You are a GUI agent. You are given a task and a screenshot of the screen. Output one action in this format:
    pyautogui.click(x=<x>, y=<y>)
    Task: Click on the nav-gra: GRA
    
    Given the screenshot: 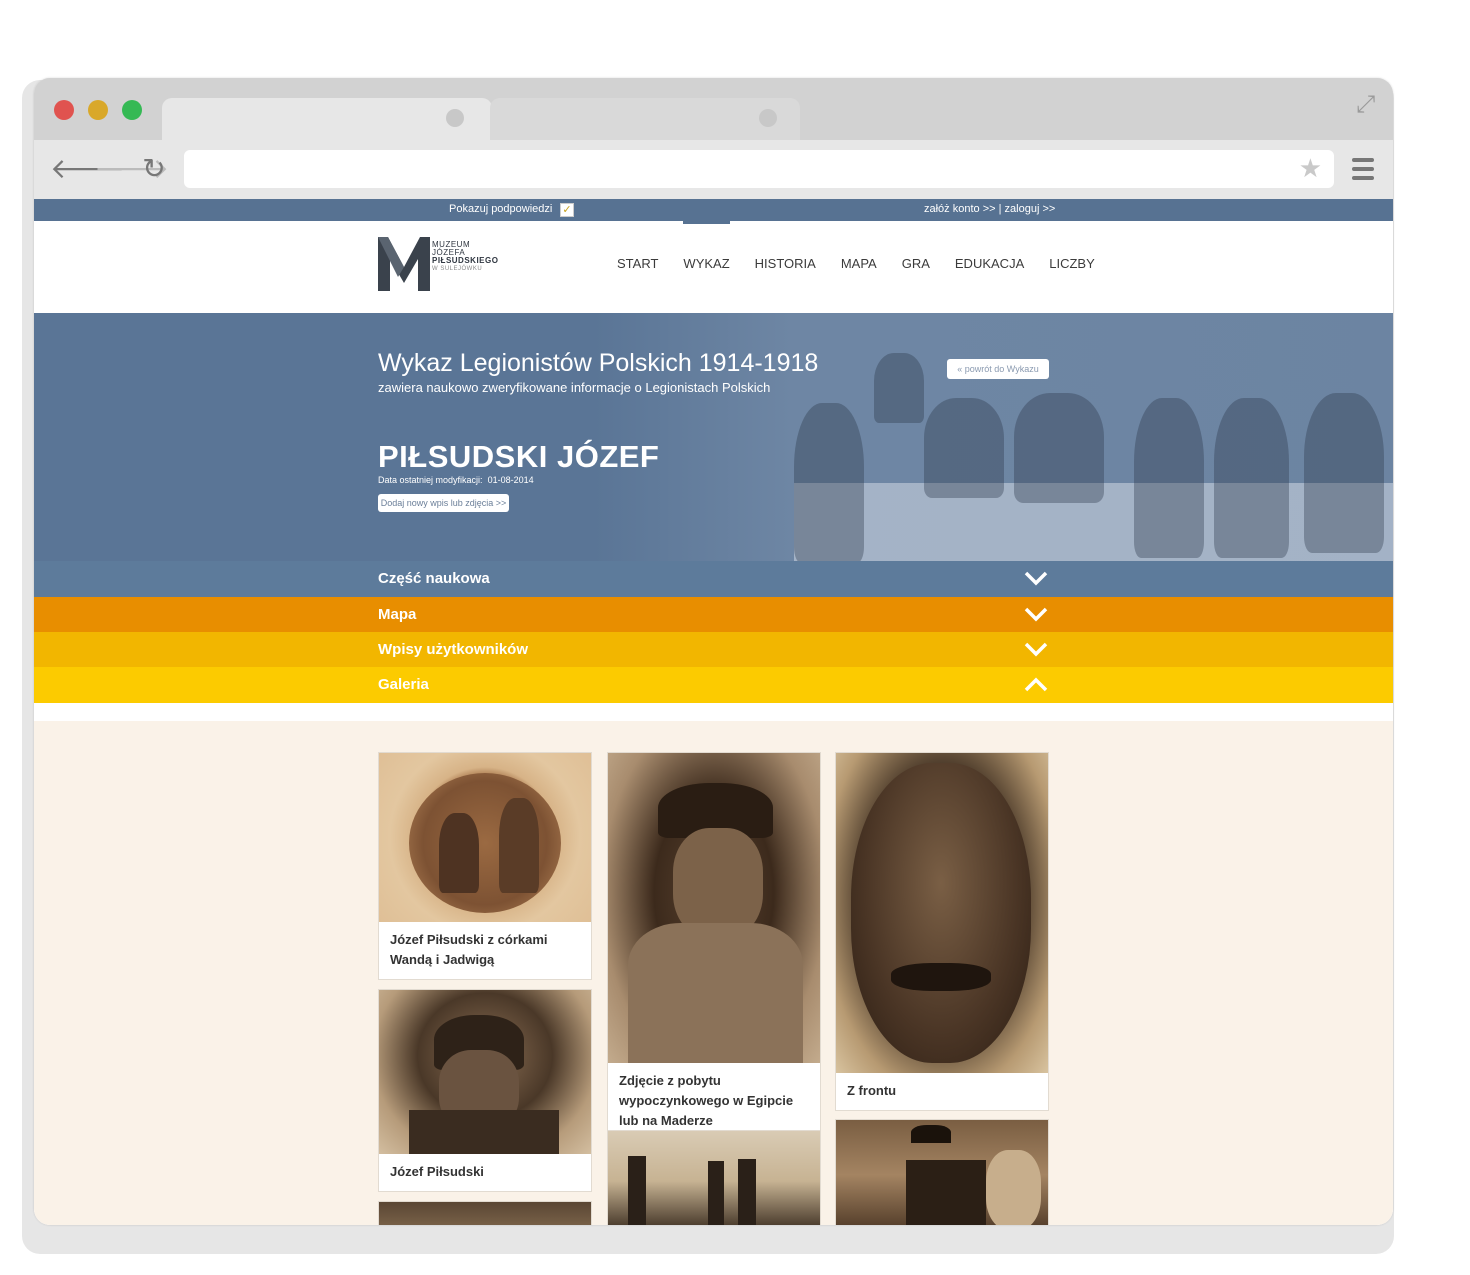 What is the action you would take?
    pyautogui.click(x=916, y=263)
    